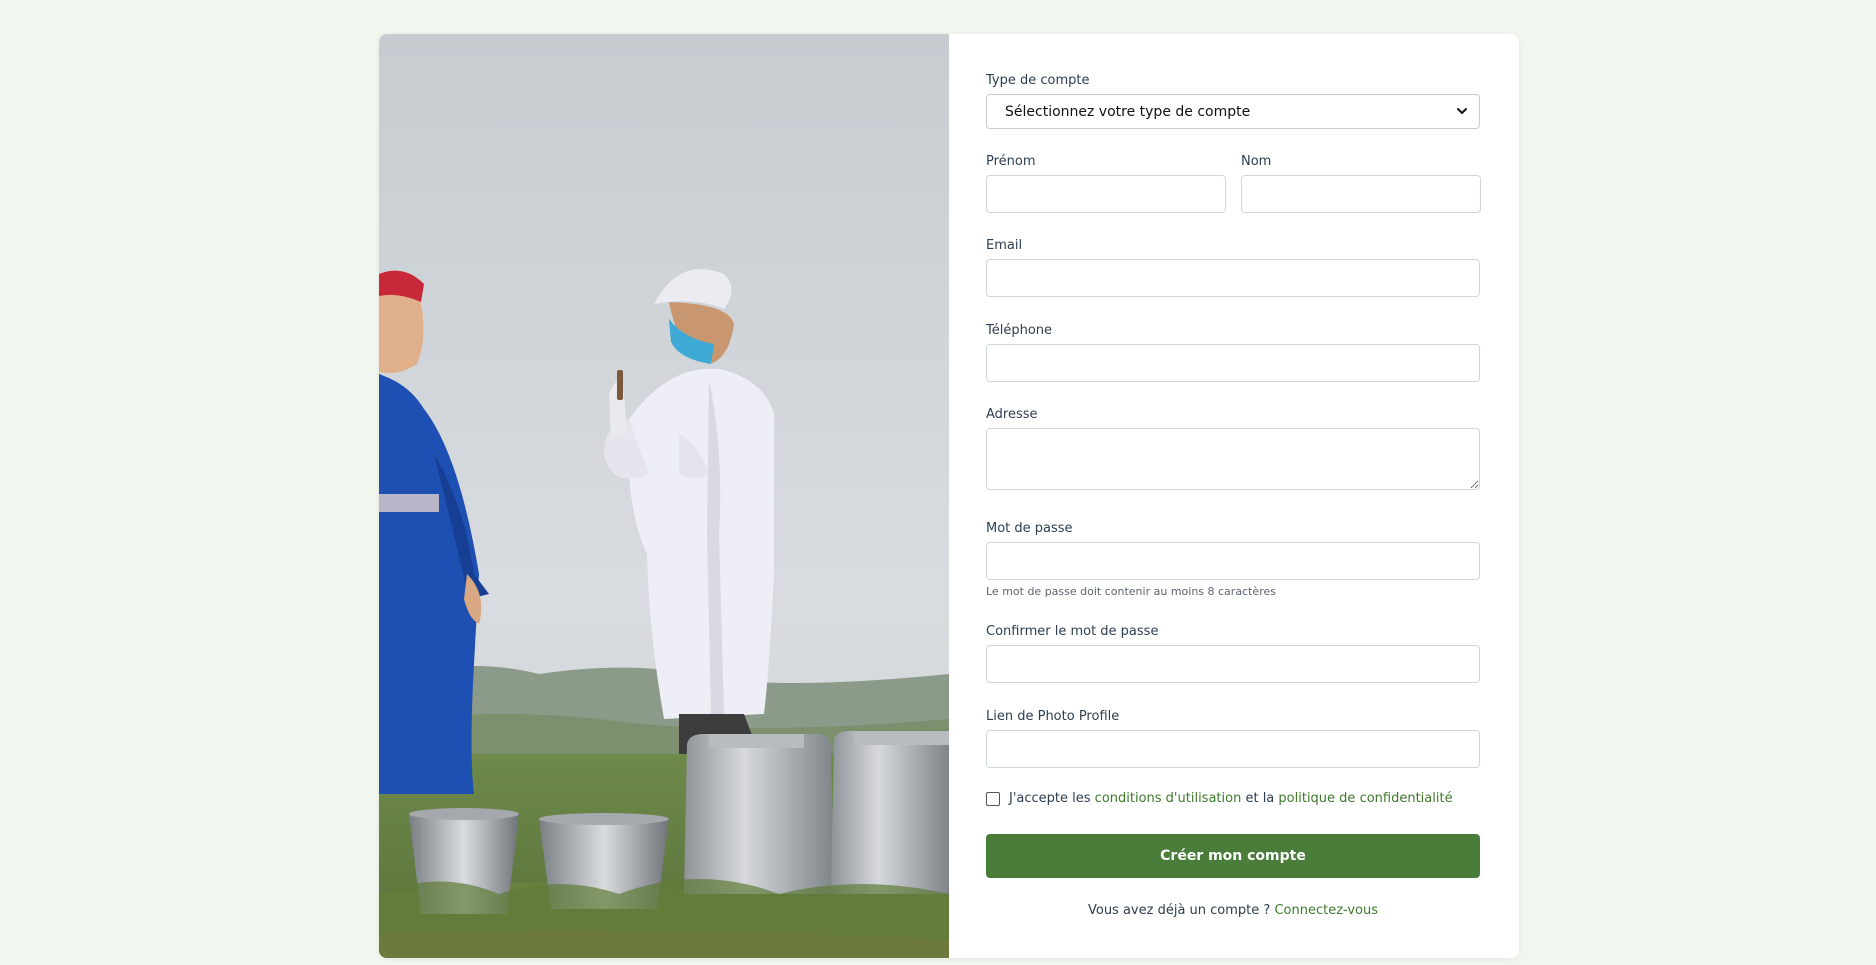 This screenshot has height=965, width=1876. I want to click on first-name-input, so click(1106, 194).